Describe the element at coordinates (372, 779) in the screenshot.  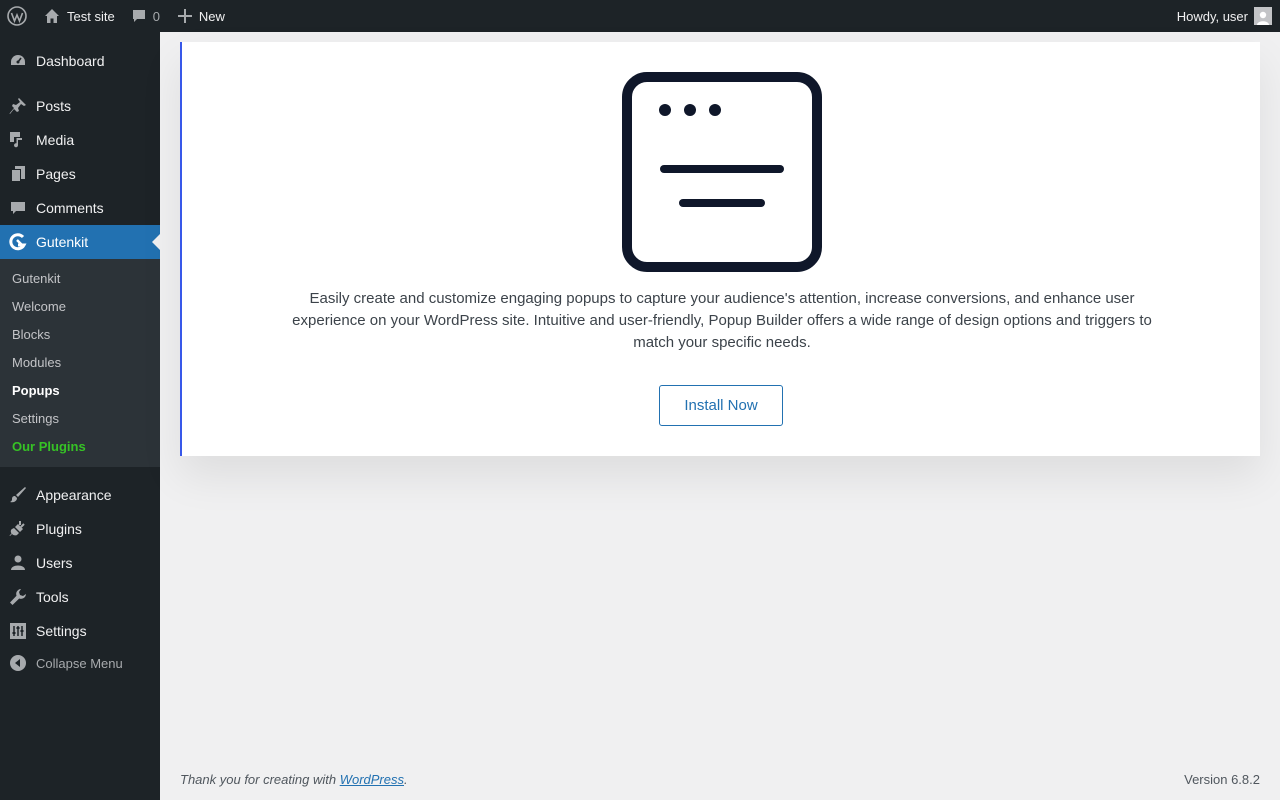
I see `wordpress-link: WordPress` at that location.